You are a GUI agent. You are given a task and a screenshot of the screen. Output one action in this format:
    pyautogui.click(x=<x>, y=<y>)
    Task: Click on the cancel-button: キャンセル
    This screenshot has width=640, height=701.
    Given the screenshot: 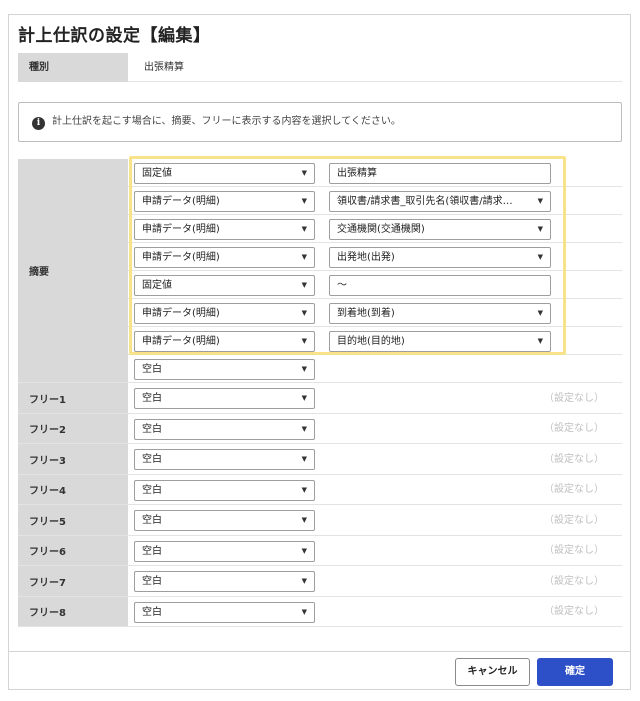 What is the action you would take?
    pyautogui.click(x=492, y=672)
    